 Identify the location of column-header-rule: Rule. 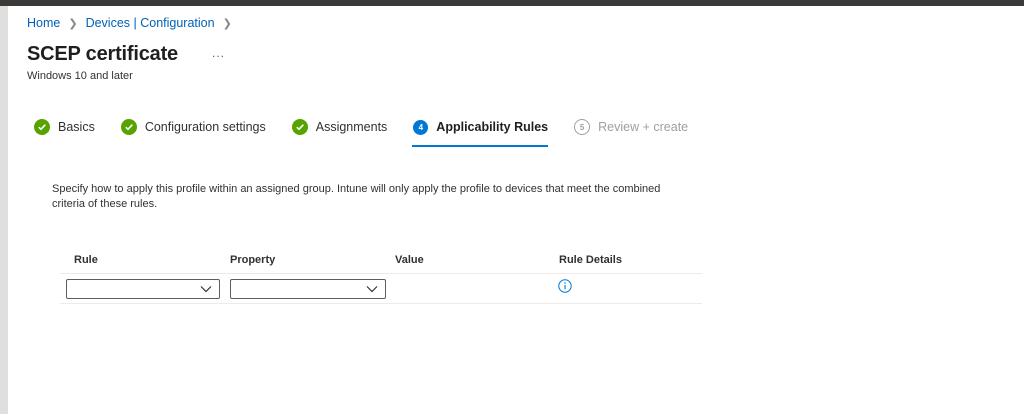
(86, 259).